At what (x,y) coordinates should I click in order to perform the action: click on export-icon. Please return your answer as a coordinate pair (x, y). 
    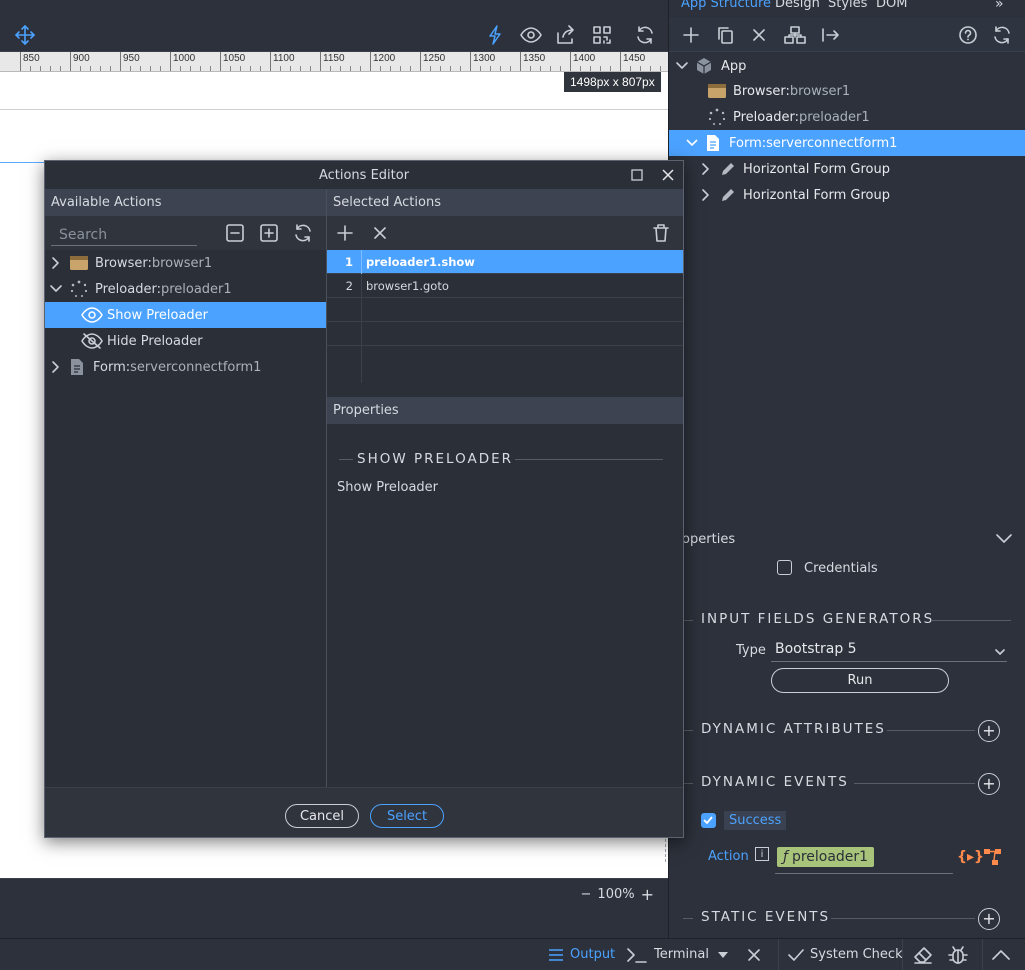
    Looking at the image, I should click on (831, 35).